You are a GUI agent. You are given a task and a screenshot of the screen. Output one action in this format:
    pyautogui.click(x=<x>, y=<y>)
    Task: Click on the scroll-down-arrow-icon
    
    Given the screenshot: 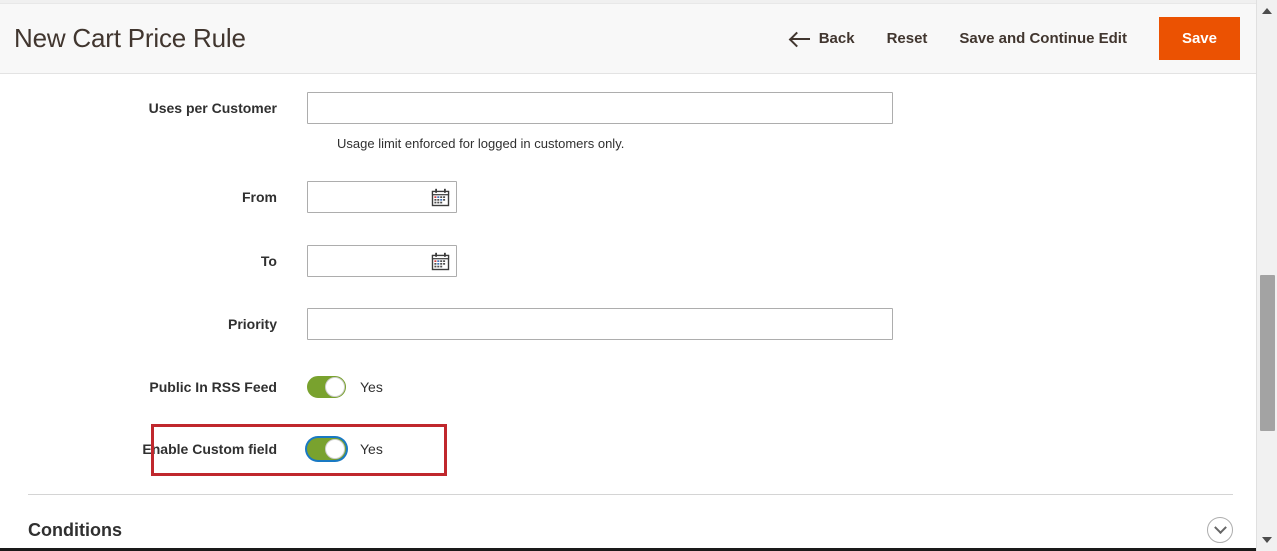 What is the action you would take?
    pyautogui.click(x=1267, y=540)
    